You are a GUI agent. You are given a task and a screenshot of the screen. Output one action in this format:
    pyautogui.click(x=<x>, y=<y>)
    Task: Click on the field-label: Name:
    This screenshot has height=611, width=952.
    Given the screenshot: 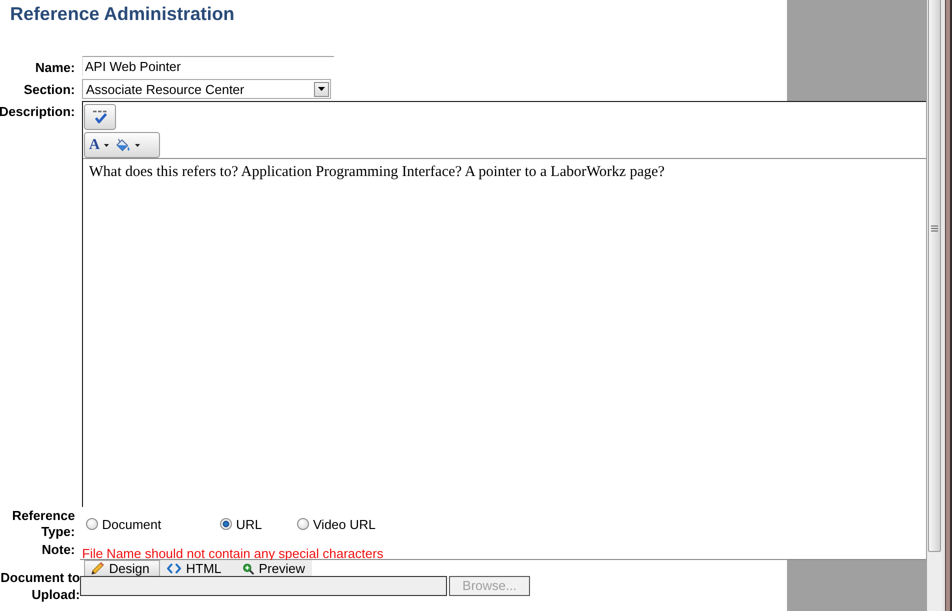 What is the action you would take?
    pyautogui.click(x=55, y=68)
    